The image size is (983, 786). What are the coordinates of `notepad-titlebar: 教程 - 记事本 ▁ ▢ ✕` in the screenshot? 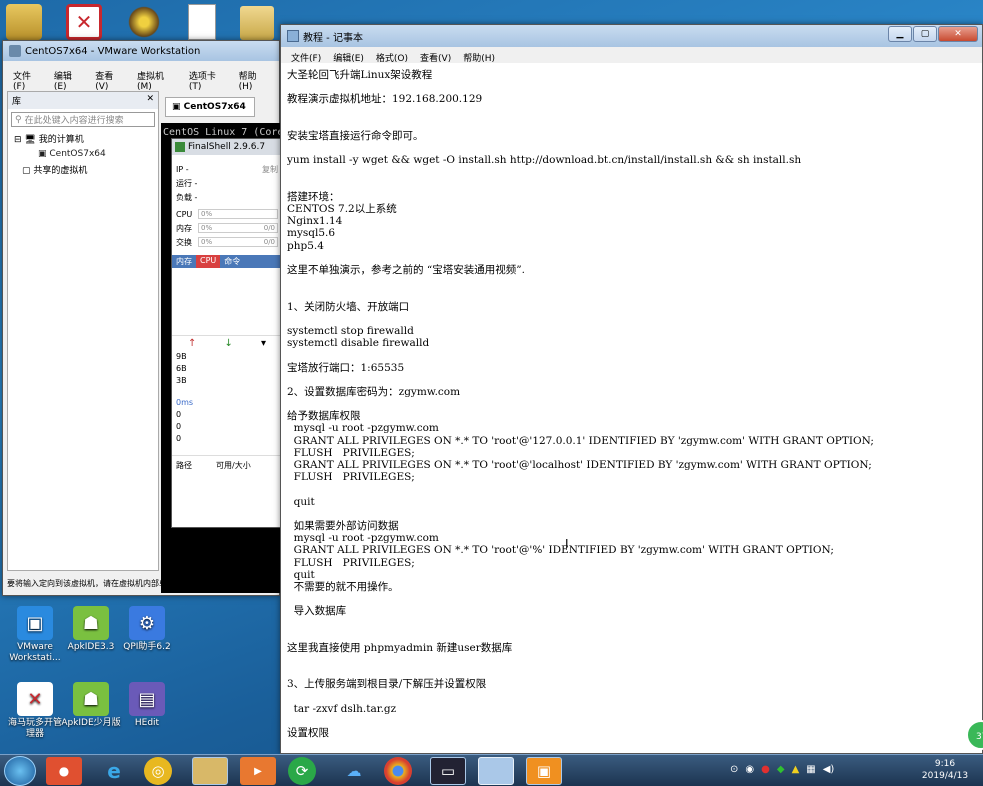 It's located at (631, 36).